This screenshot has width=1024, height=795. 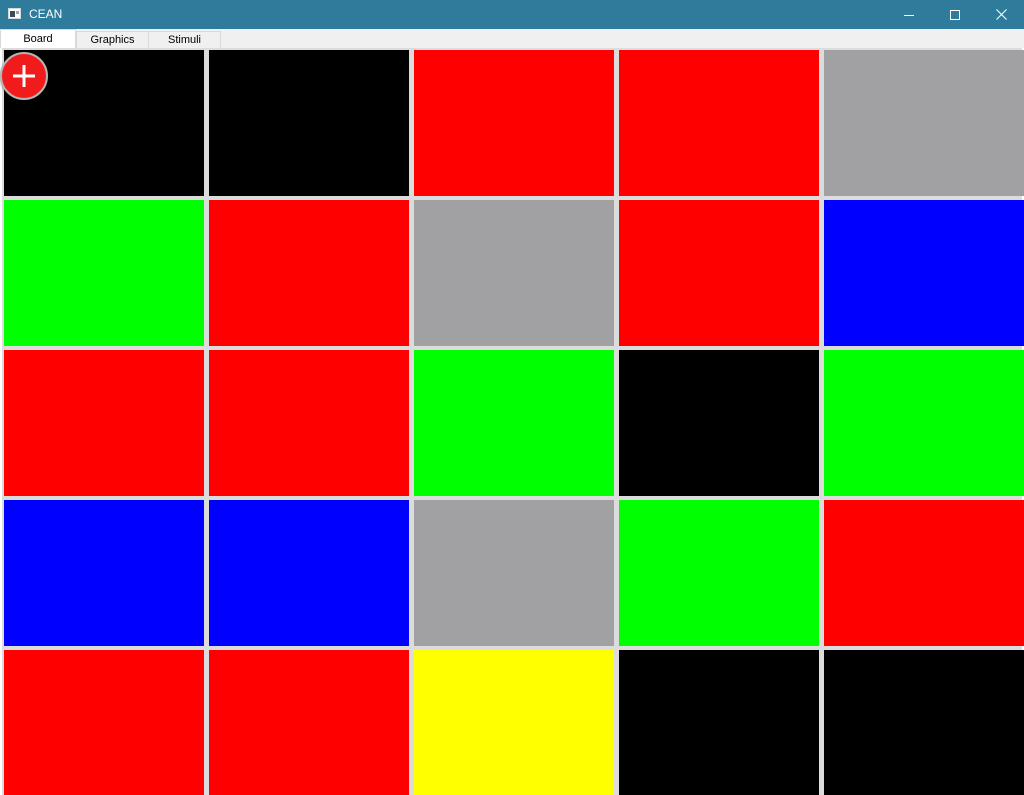 I want to click on window-title: CEAN, so click(x=46, y=14).